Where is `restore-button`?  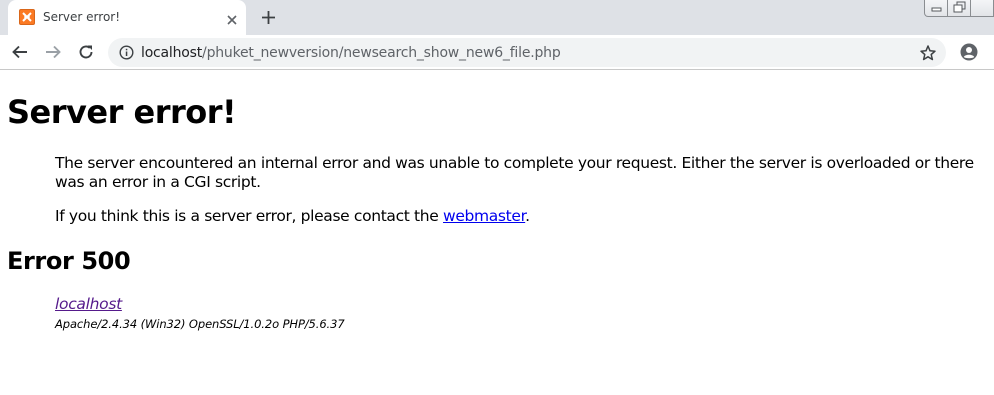 restore-button is located at coordinates (959, 8).